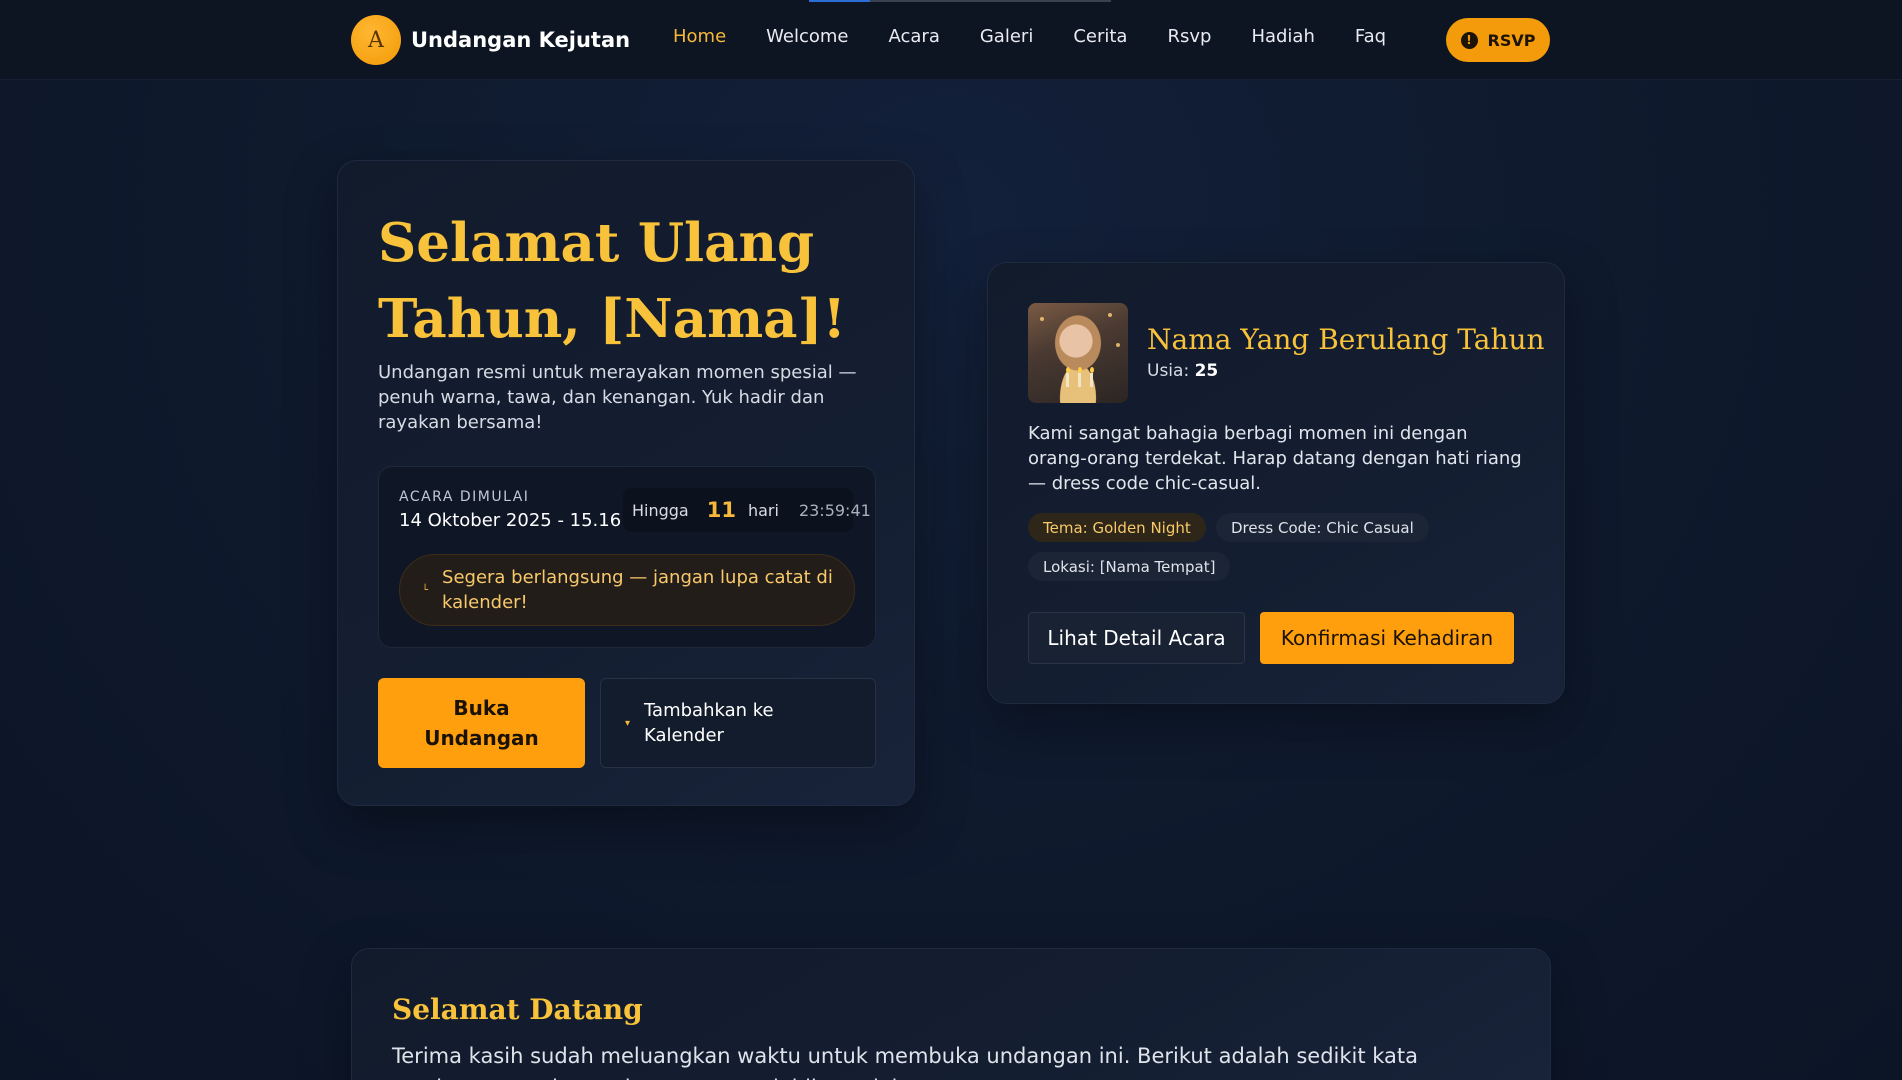 This screenshot has width=1902, height=1080. What do you see at coordinates (1469, 40) in the screenshot?
I see `exclamation-icon: !` at bounding box center [1469, 40].